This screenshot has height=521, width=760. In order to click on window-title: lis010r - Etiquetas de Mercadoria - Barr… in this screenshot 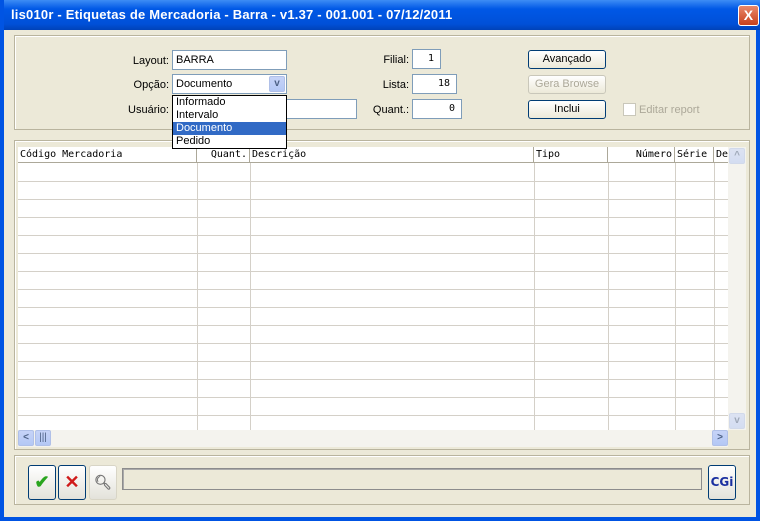, I will do `click(232, 14)`.